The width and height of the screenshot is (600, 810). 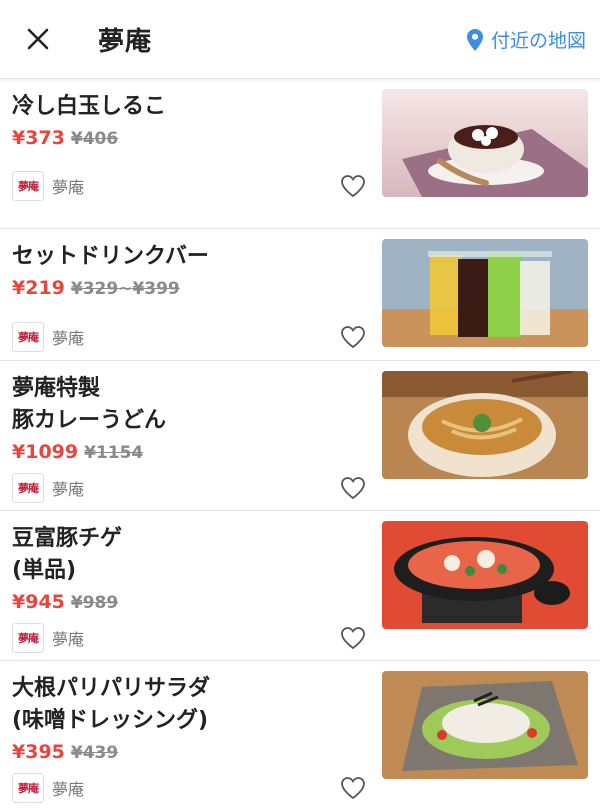 I want to click on shiratama-shiruko-image, so click(x=485, y=143).